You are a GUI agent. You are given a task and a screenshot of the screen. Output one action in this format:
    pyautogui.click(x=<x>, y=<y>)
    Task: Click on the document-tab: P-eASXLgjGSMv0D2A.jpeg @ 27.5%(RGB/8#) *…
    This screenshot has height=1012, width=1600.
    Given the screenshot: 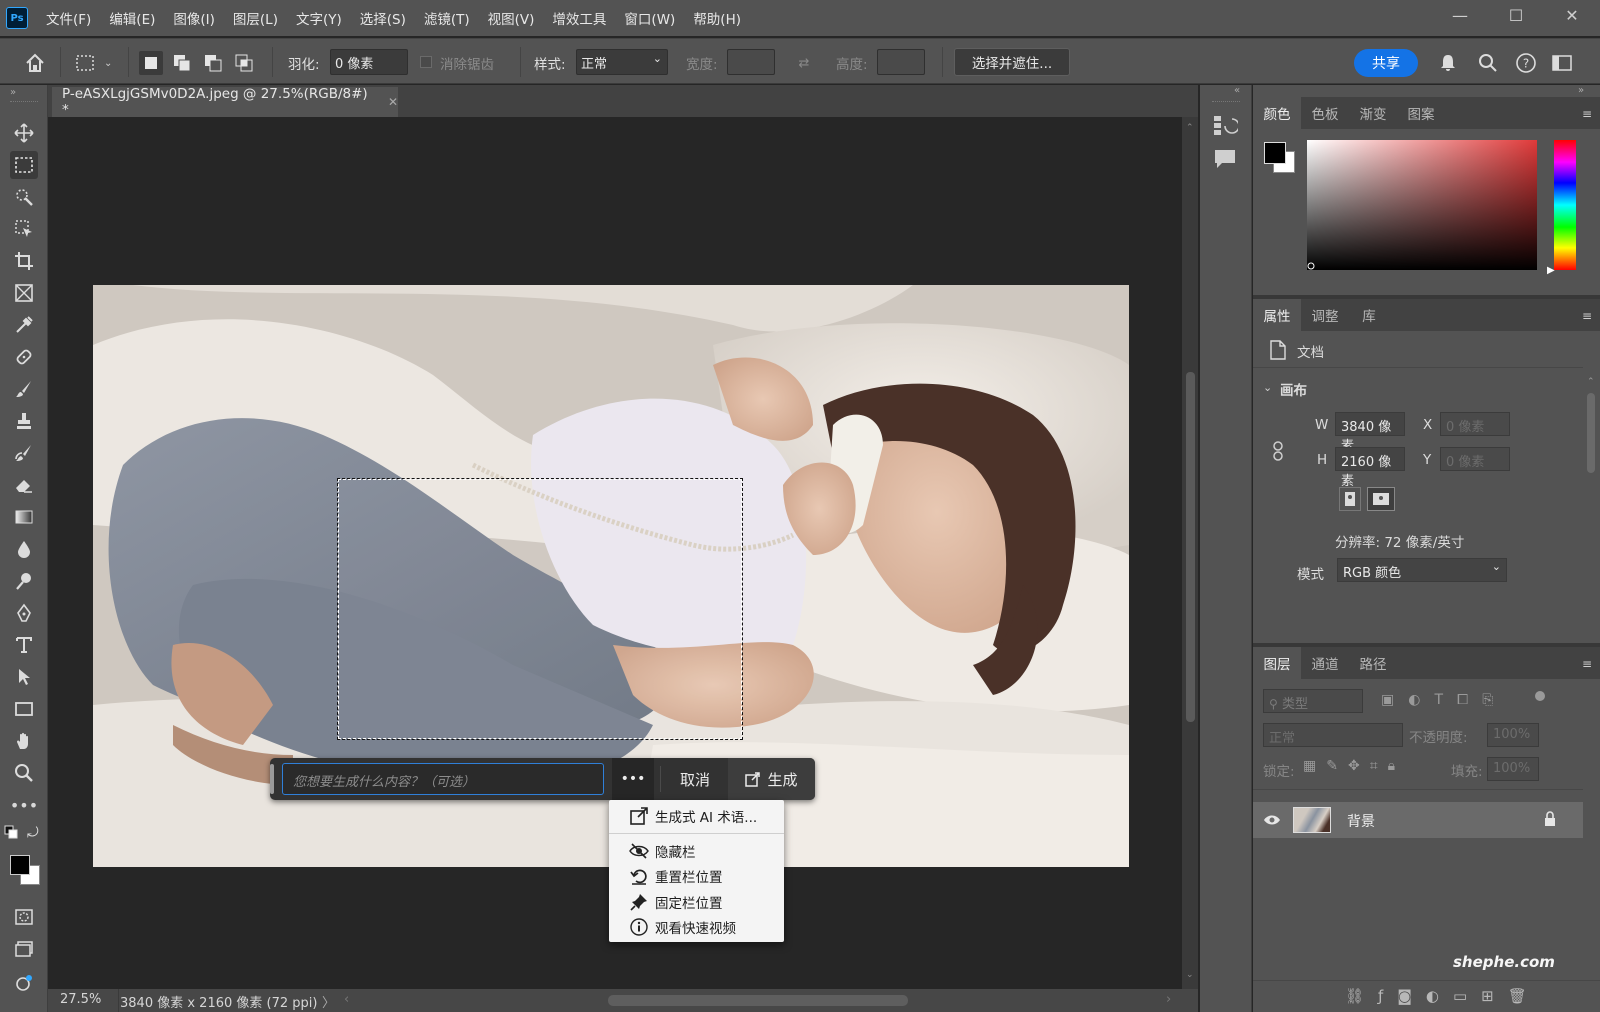 What is the action you would take?
    pyautogui.click(x=225, y=102)
    